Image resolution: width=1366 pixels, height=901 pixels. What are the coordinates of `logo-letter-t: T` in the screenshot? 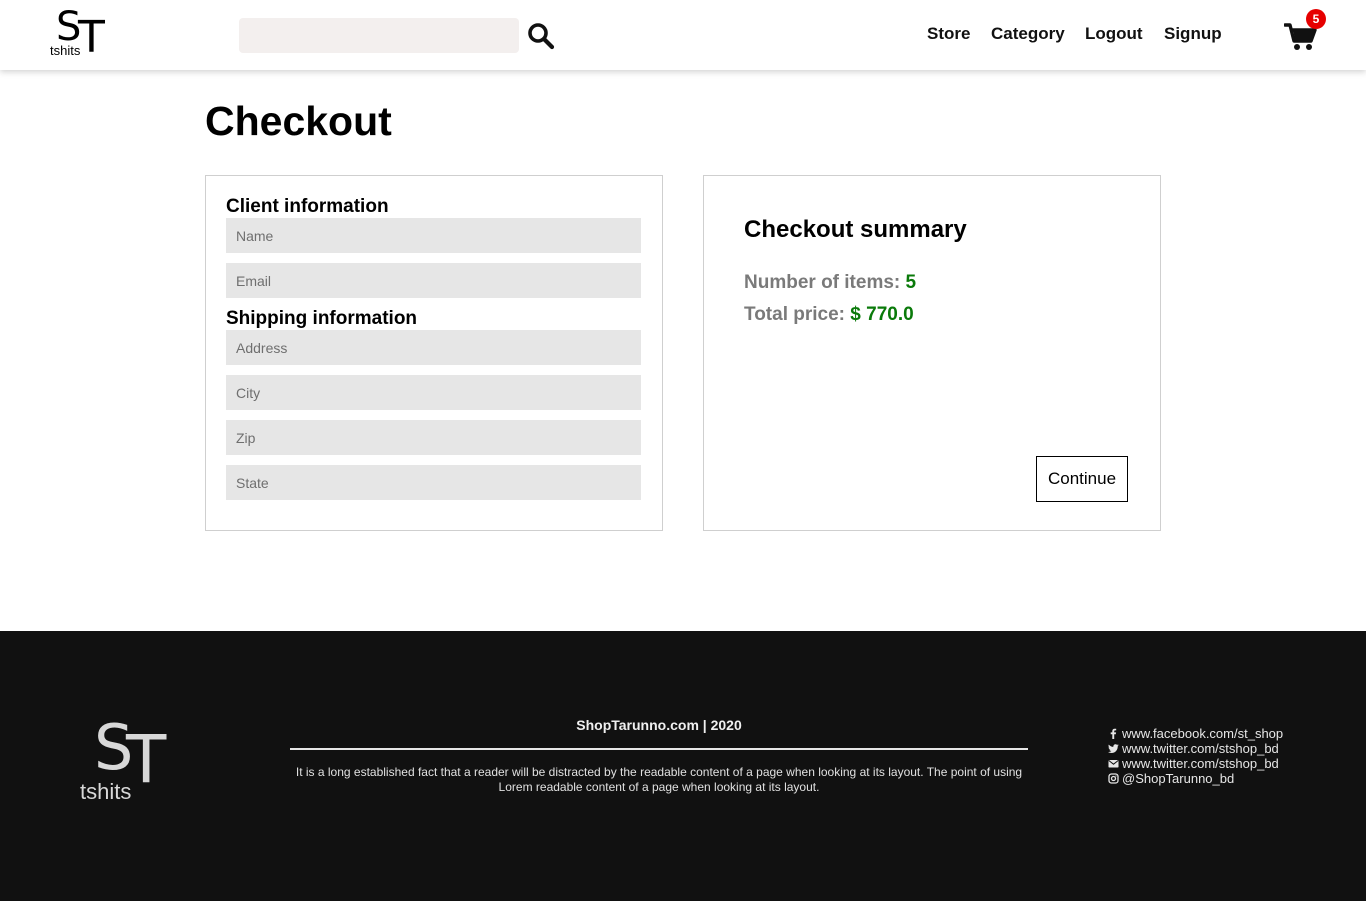 It's located at (91, 37).